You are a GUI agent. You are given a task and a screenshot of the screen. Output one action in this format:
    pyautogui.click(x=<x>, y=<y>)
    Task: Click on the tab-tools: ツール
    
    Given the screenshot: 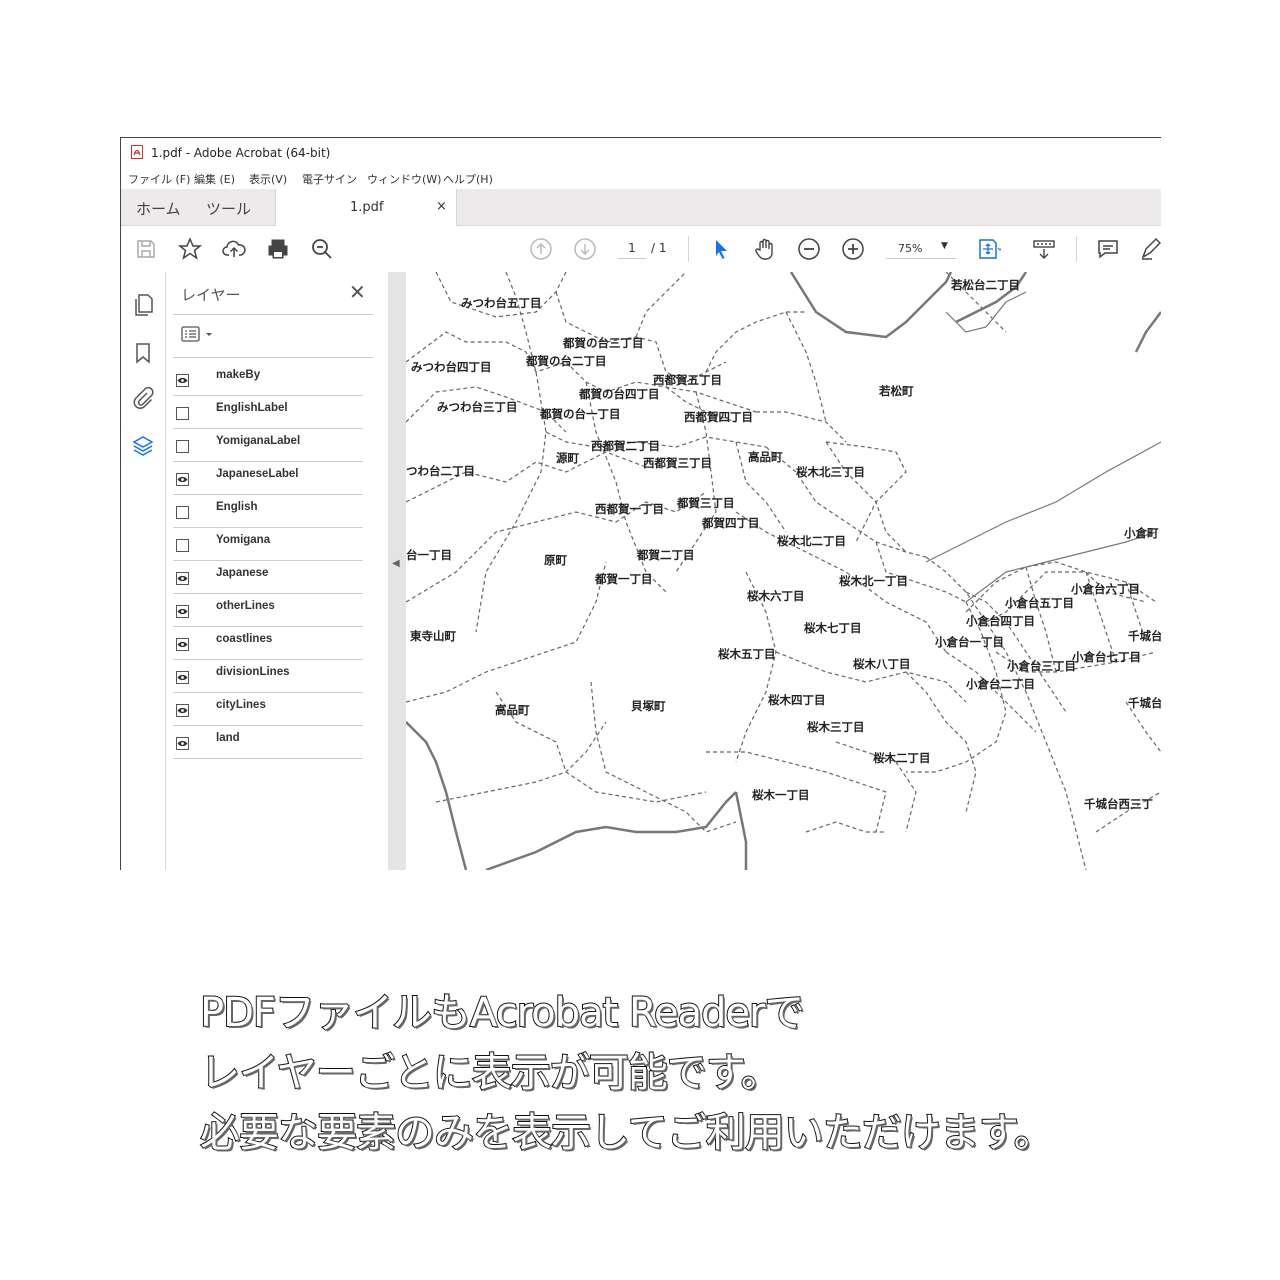 What is the action you would take?
    pyautogui.click(x=228, y=208)
    